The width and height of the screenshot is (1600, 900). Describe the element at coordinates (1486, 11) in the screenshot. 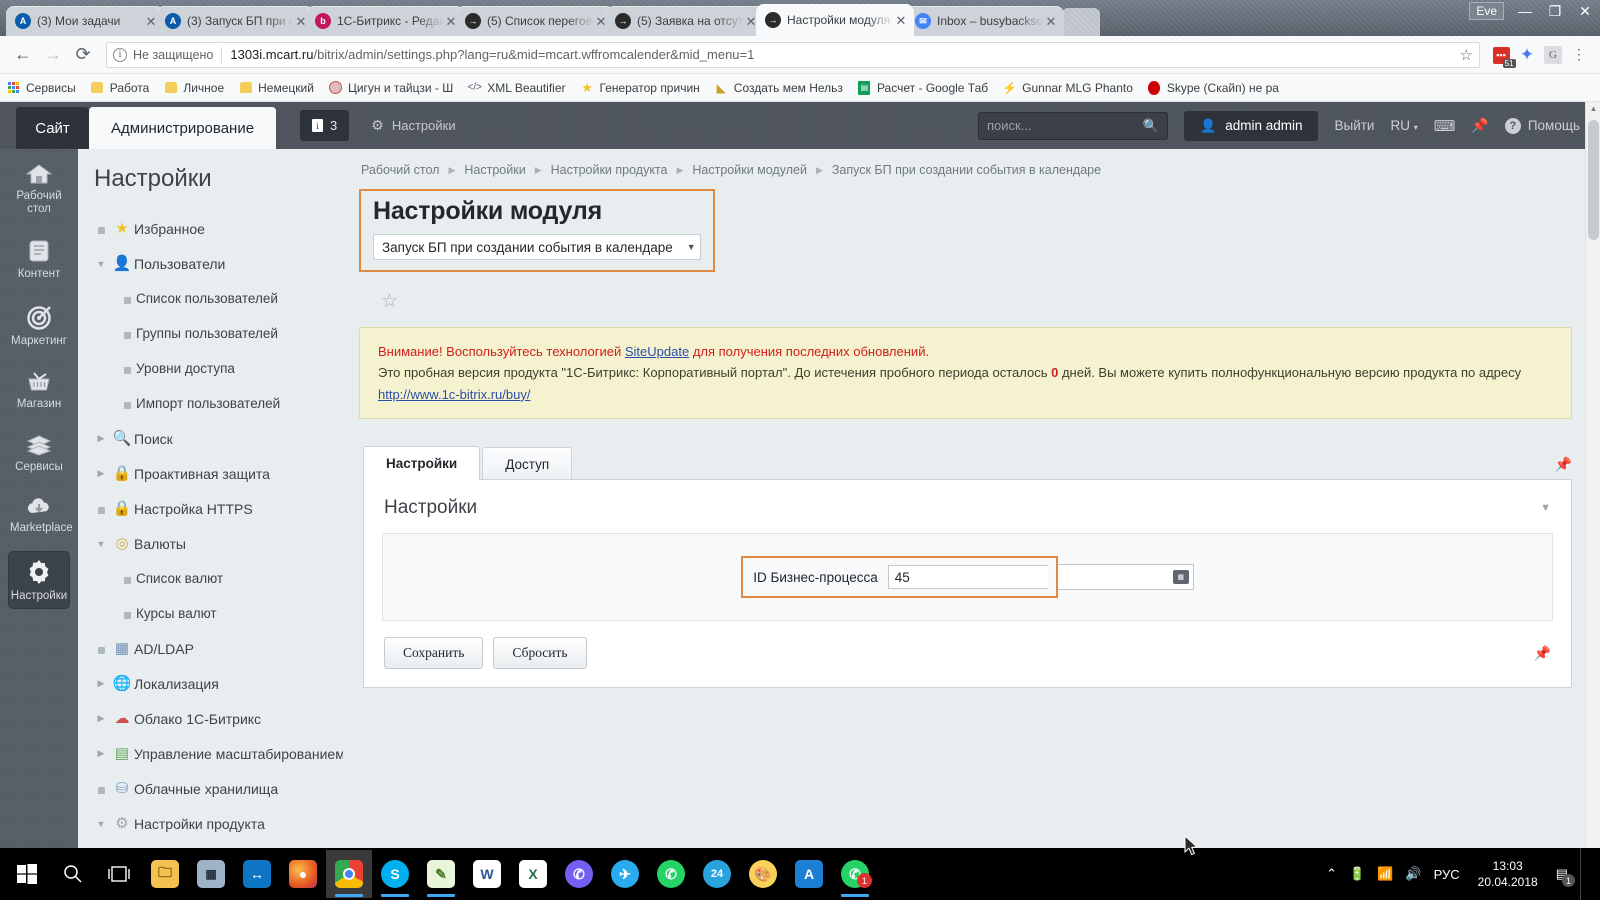

I see `eve-overlay-button: Eve` at that location.